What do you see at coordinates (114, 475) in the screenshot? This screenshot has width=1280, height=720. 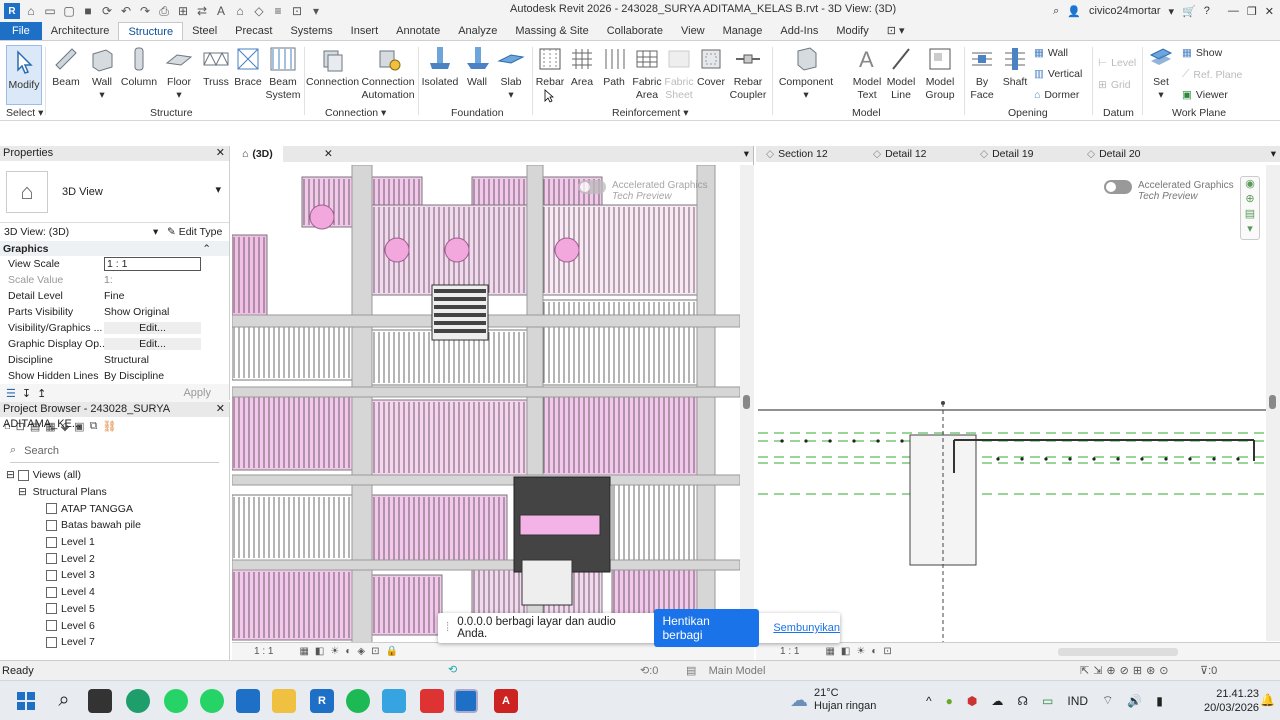 I see `tree-views-all: ⊟ Views (all)` at bounding box center [114, 475].